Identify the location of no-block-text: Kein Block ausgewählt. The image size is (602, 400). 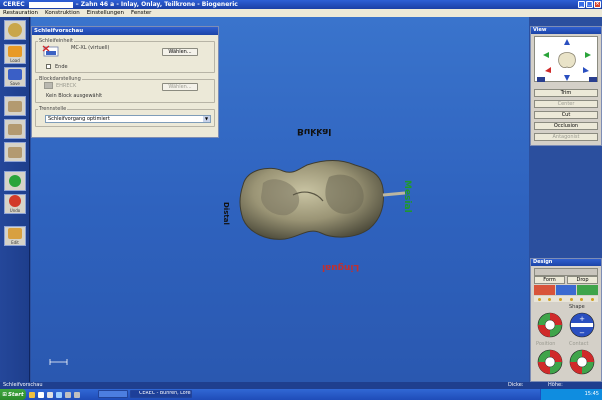
(74, 96).